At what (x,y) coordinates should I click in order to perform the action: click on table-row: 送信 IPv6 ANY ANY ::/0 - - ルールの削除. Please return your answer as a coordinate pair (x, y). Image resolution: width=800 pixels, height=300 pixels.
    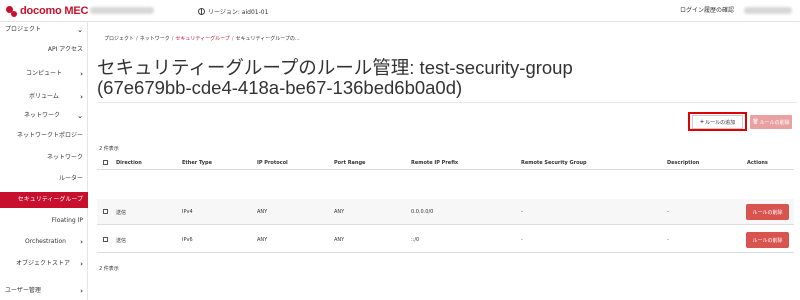
    Looking at the image, I should click on (445, 240).